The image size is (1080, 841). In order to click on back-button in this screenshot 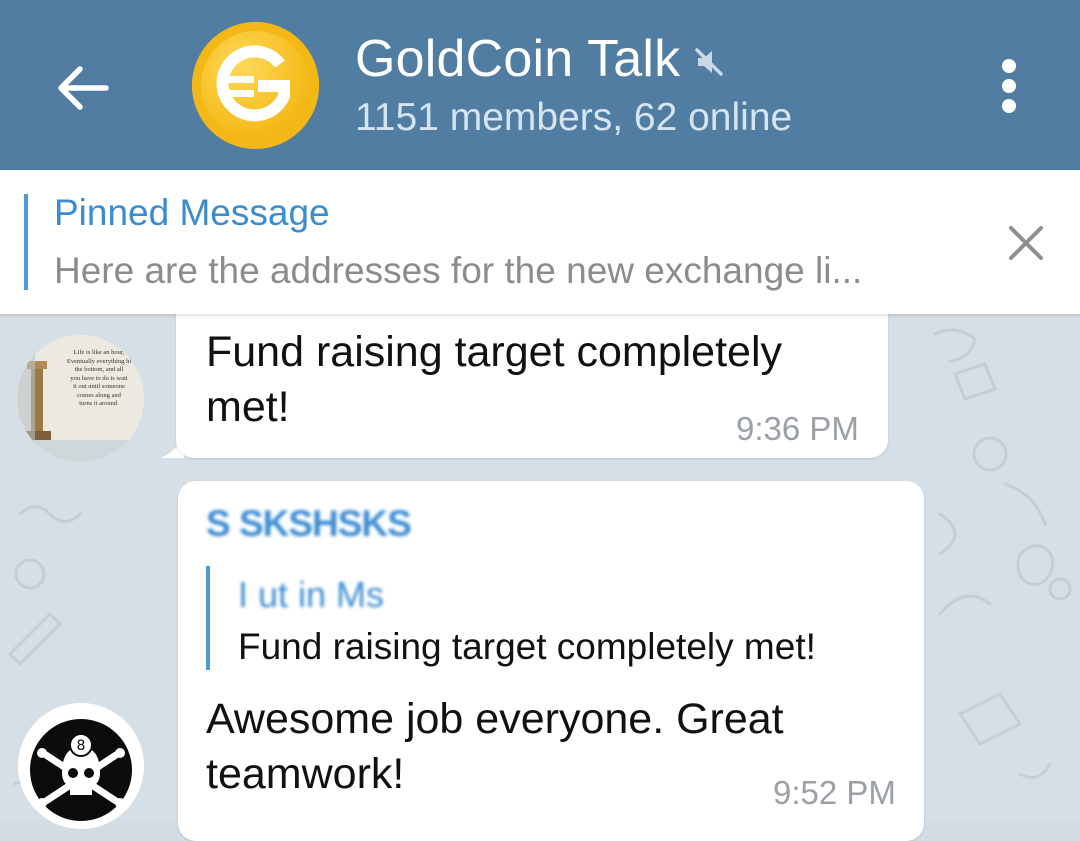, I will do `click(83, 88)`.